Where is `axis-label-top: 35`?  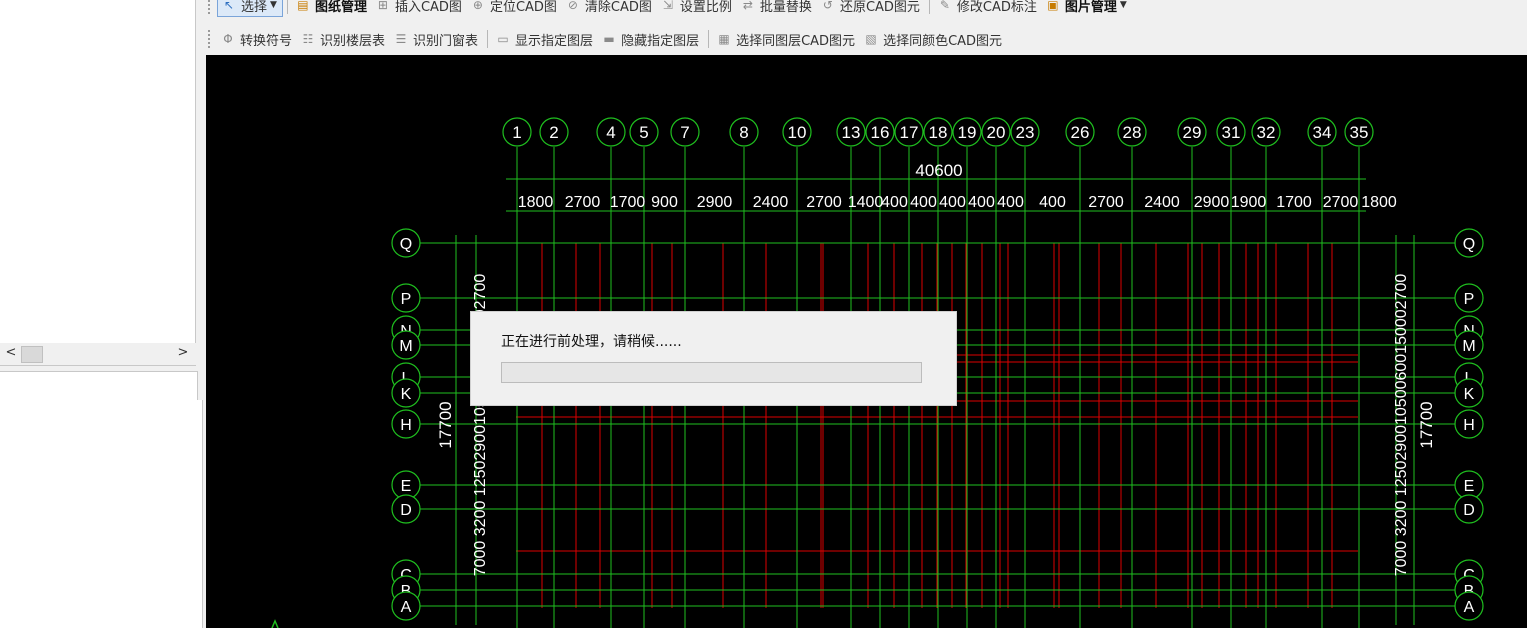
axis-label-top: 35 is located at coordinates (1359, 132).